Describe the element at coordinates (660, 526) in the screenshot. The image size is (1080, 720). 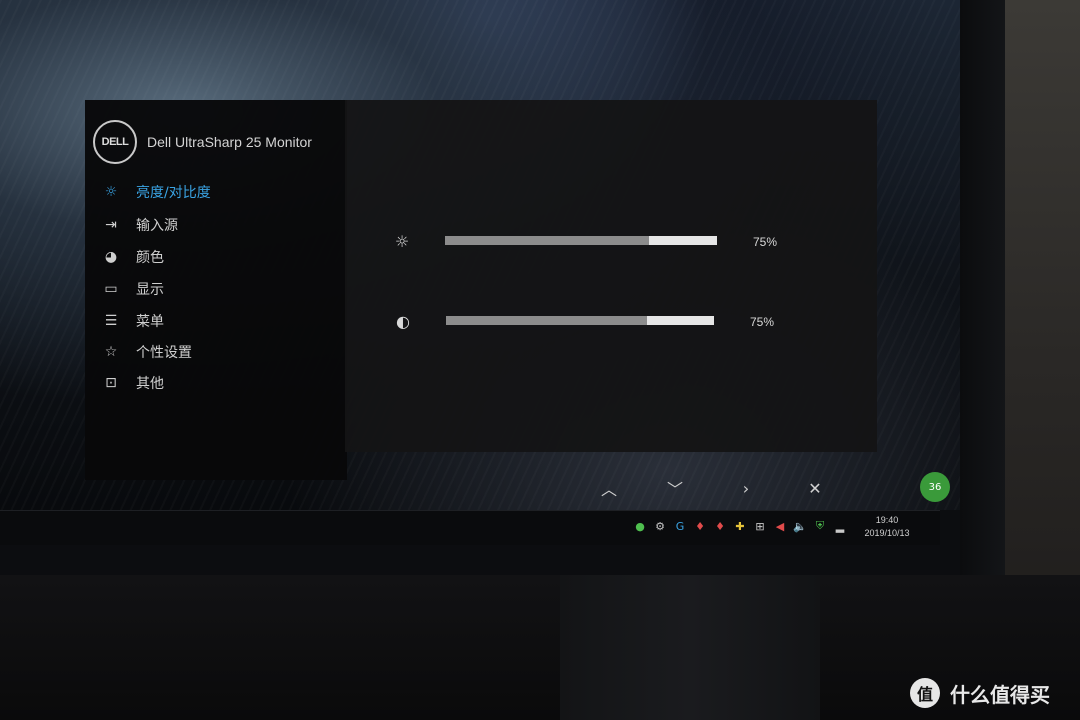
I see `steam-icon: ⚙` at that location.